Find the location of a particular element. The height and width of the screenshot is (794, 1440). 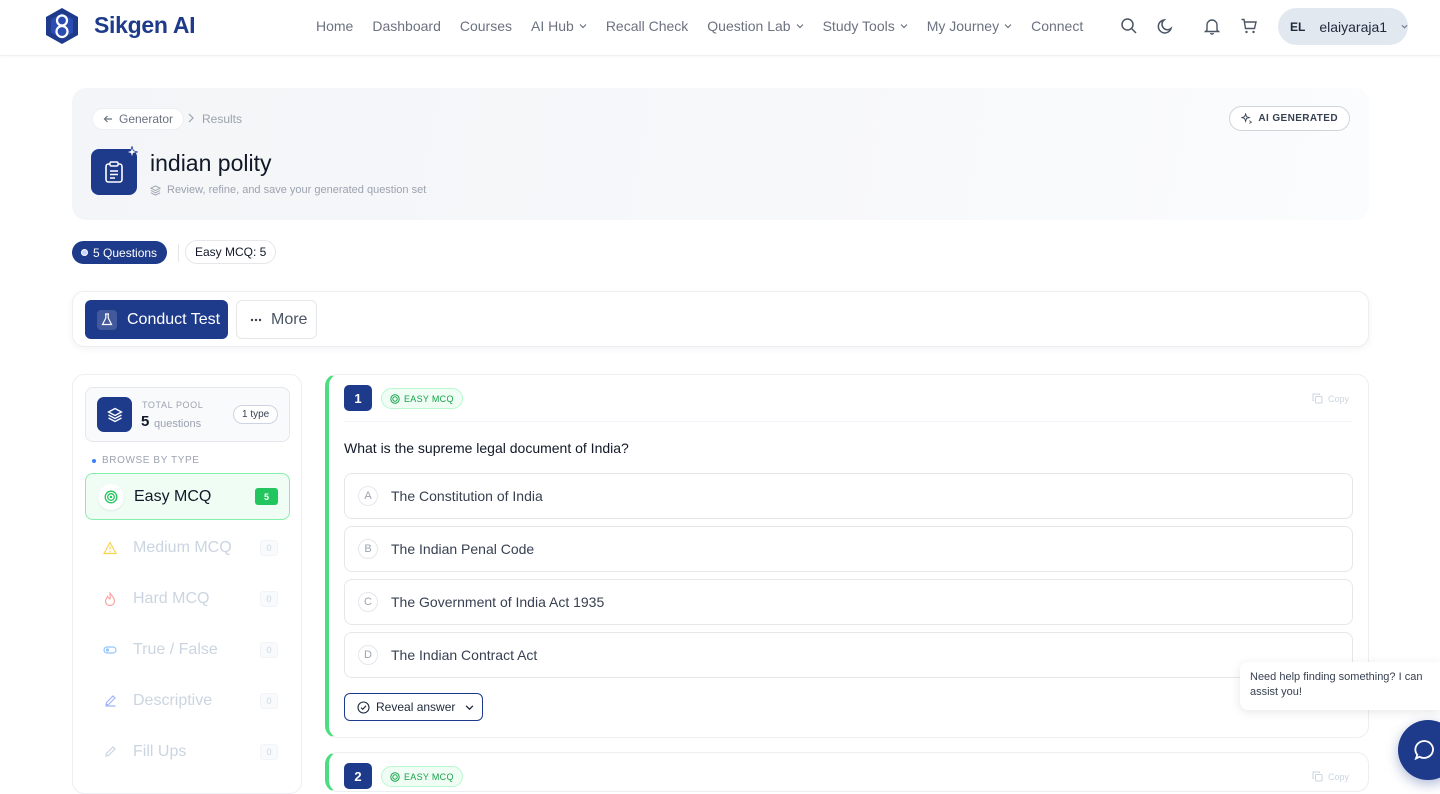

cart-icon is located at coordinates (1249, 26).